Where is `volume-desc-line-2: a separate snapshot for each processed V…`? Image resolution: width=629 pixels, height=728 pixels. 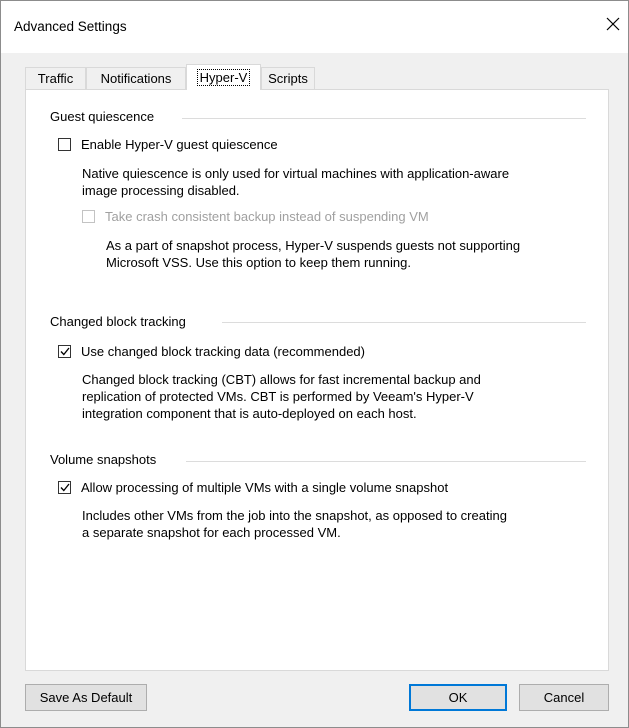 volume-desc-line-2: a separate snapshot for each processed V… is located at coordinates (211, 532).